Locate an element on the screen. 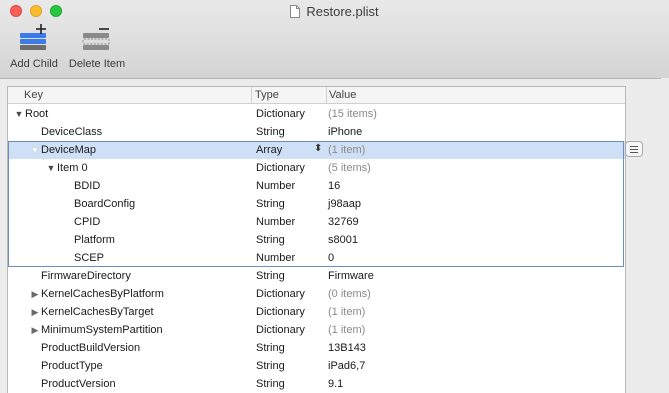 Image resolution: width=669 pixels, height=393 pixels. table-row: BDID Number 16 is located at coordinates (316, 186).